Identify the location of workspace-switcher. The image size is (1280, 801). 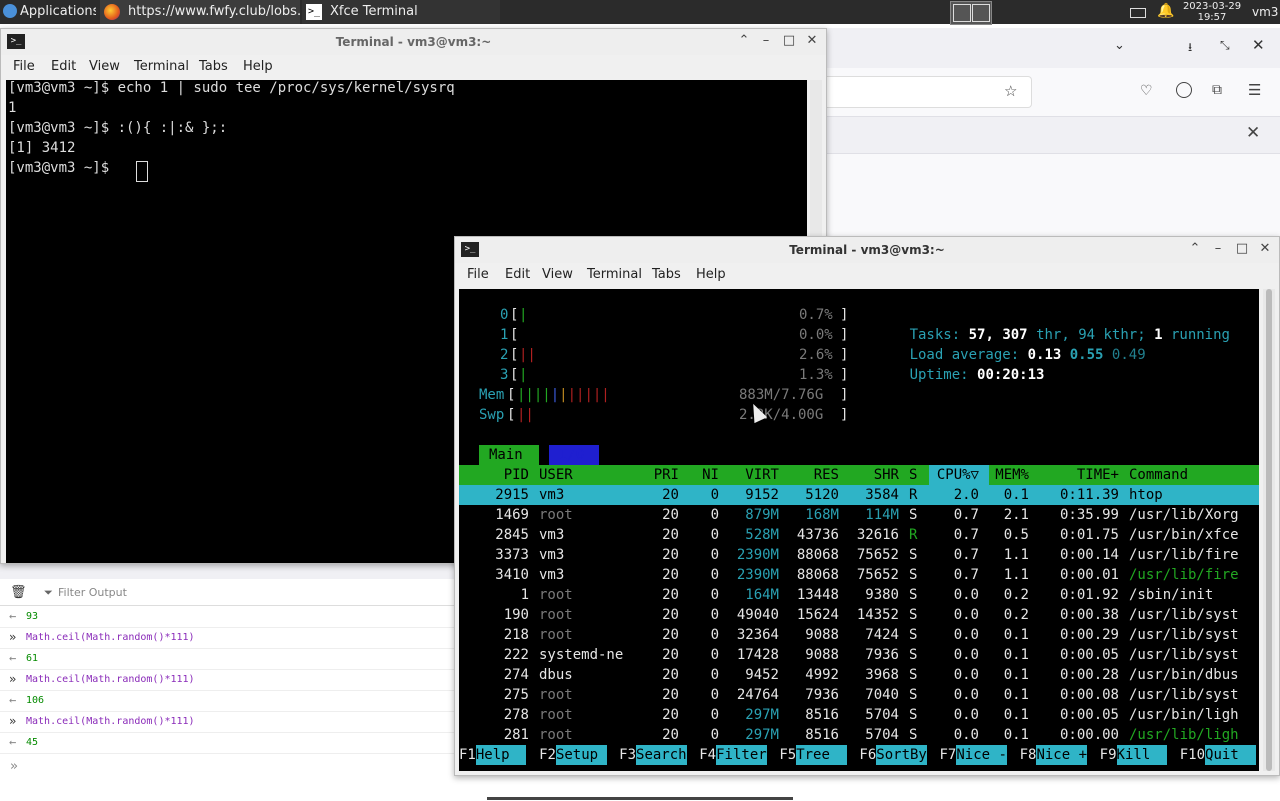
(971, 13).